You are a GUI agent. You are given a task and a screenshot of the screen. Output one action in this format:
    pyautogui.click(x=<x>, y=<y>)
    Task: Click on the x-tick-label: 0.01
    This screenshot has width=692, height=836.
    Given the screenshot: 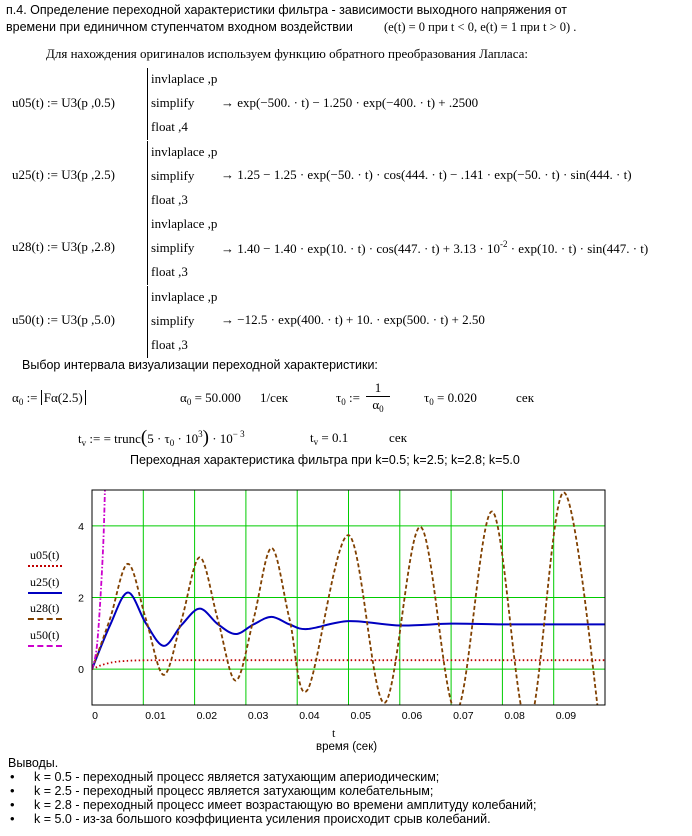 What is the action you would take?
    pyautogui.click(x=155, y=716)
    